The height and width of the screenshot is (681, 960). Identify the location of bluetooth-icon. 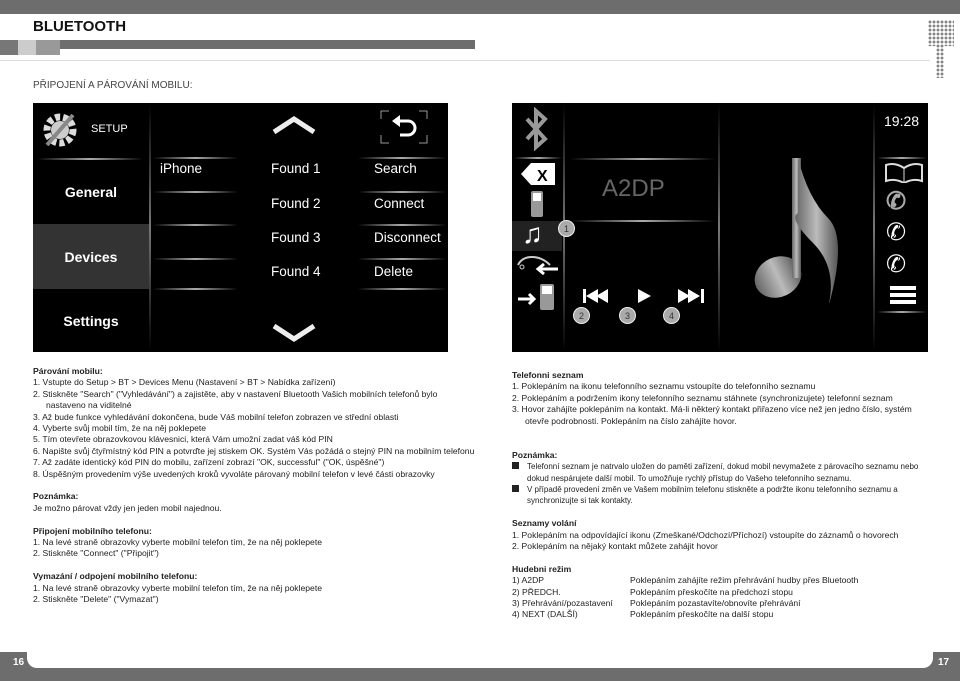
(536, 129).